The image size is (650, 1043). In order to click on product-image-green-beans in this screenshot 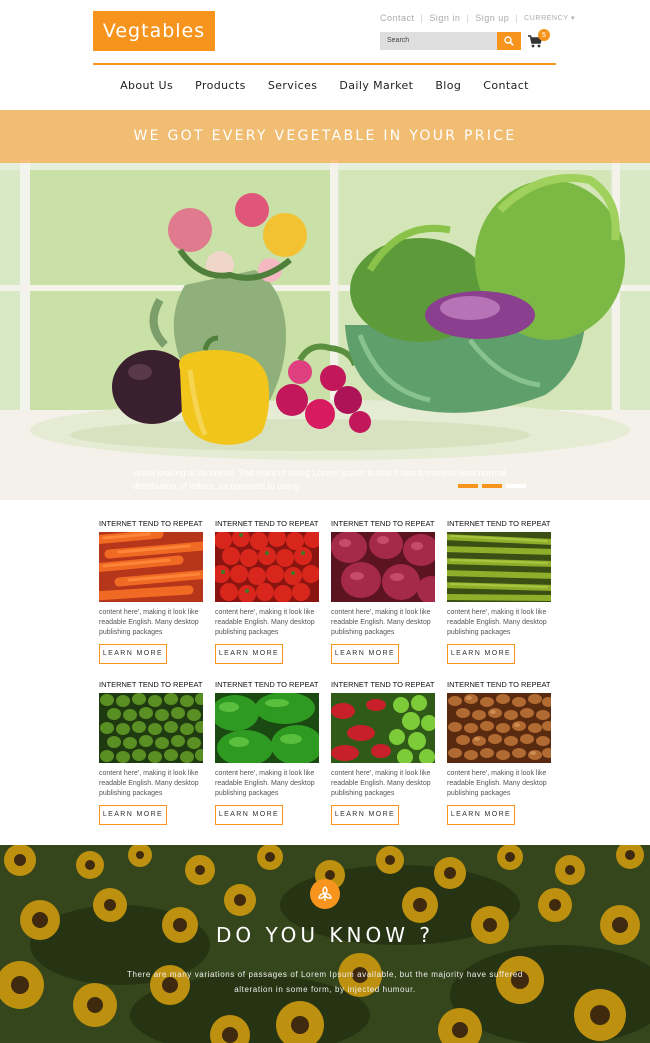, I will do `click(499, 567)`.